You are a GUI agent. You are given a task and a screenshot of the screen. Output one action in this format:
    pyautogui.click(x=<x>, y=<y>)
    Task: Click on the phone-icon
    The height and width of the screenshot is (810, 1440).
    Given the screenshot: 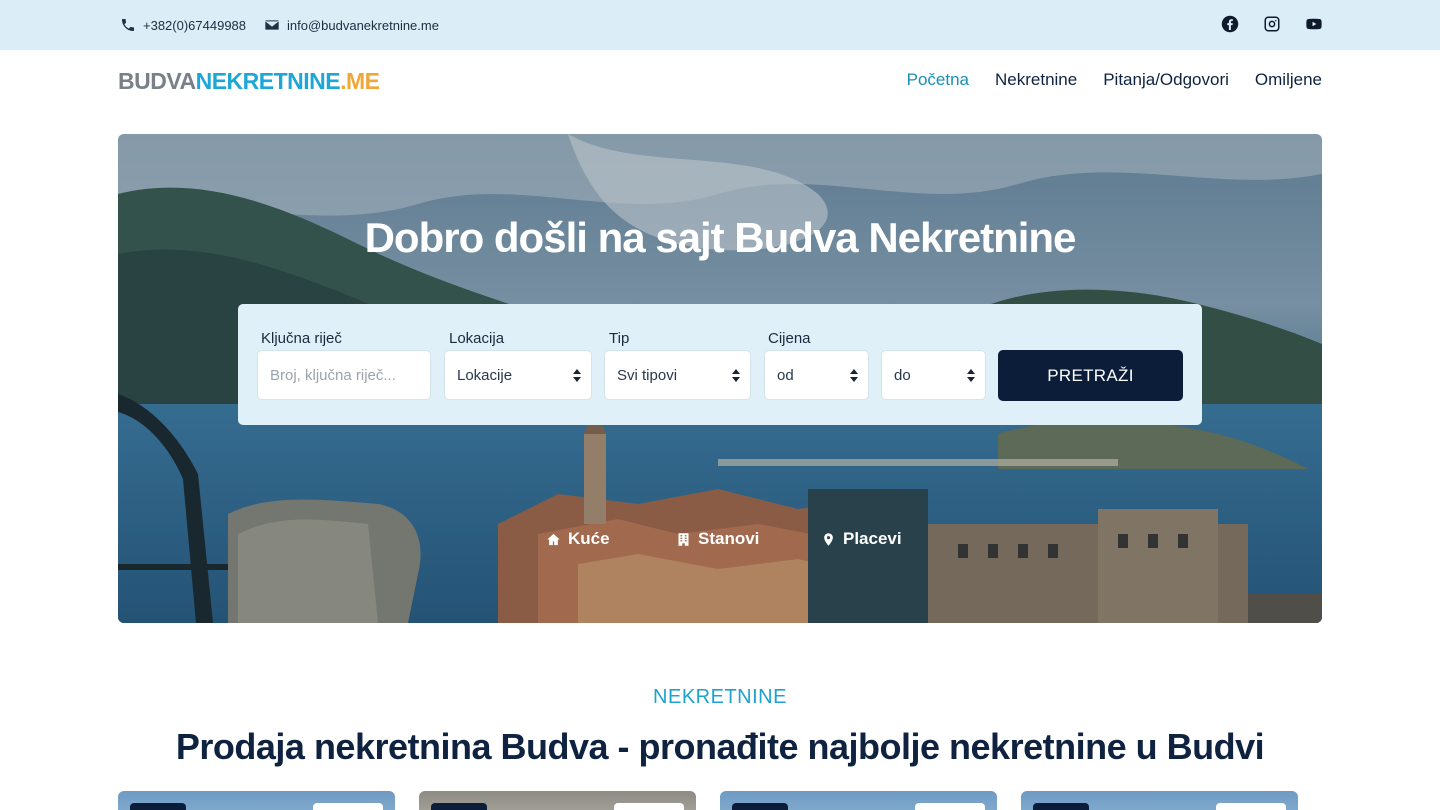 What is the action you would take?
    pyautogui.click(x=128, y=25)
    